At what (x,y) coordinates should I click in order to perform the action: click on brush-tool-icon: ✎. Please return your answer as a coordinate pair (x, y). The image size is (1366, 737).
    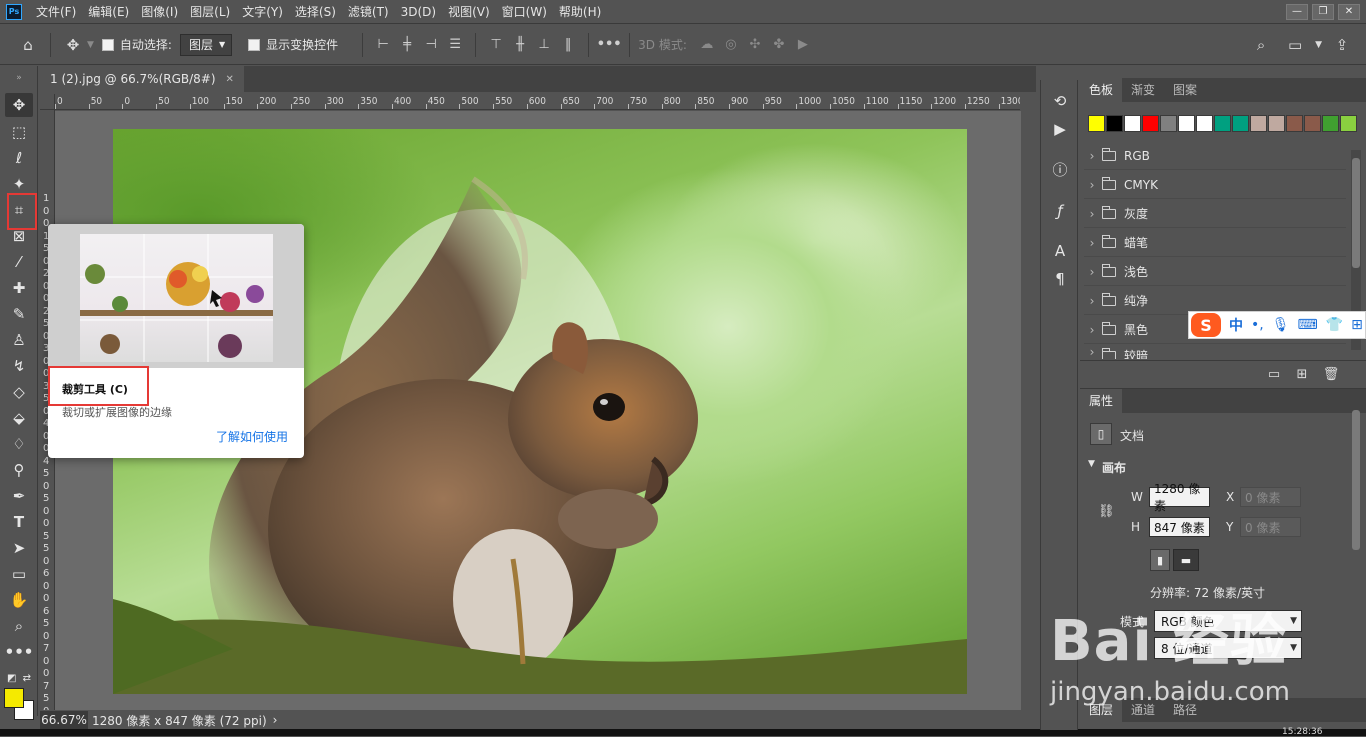
    Looking at the image, I should click on (19, 314).